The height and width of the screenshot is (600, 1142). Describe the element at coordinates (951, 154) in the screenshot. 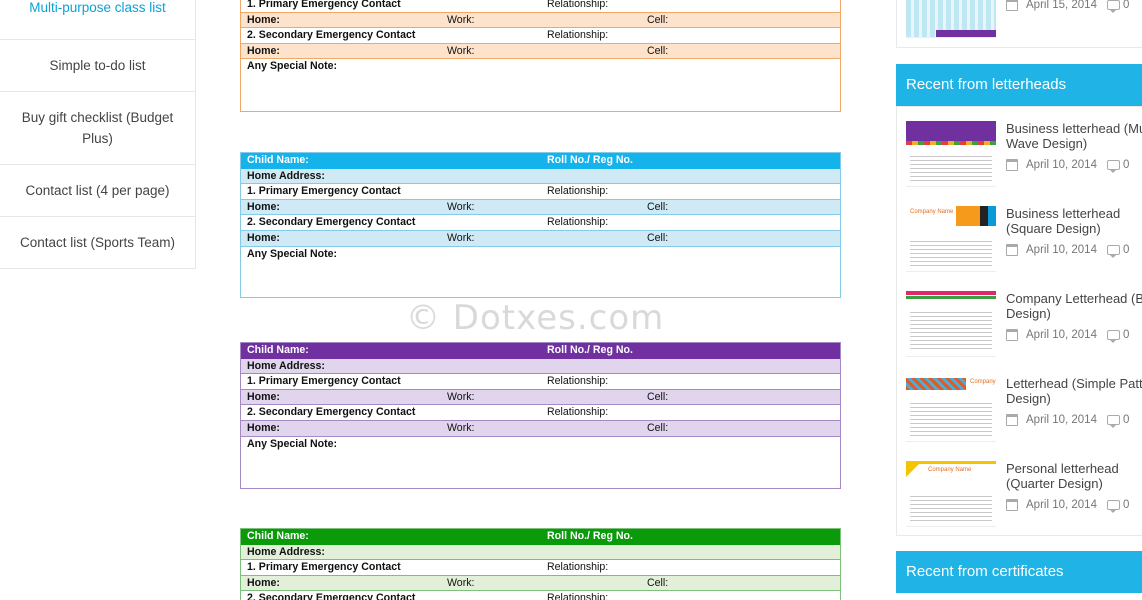

I see `post-thumbnail-purple-wave` at that location.